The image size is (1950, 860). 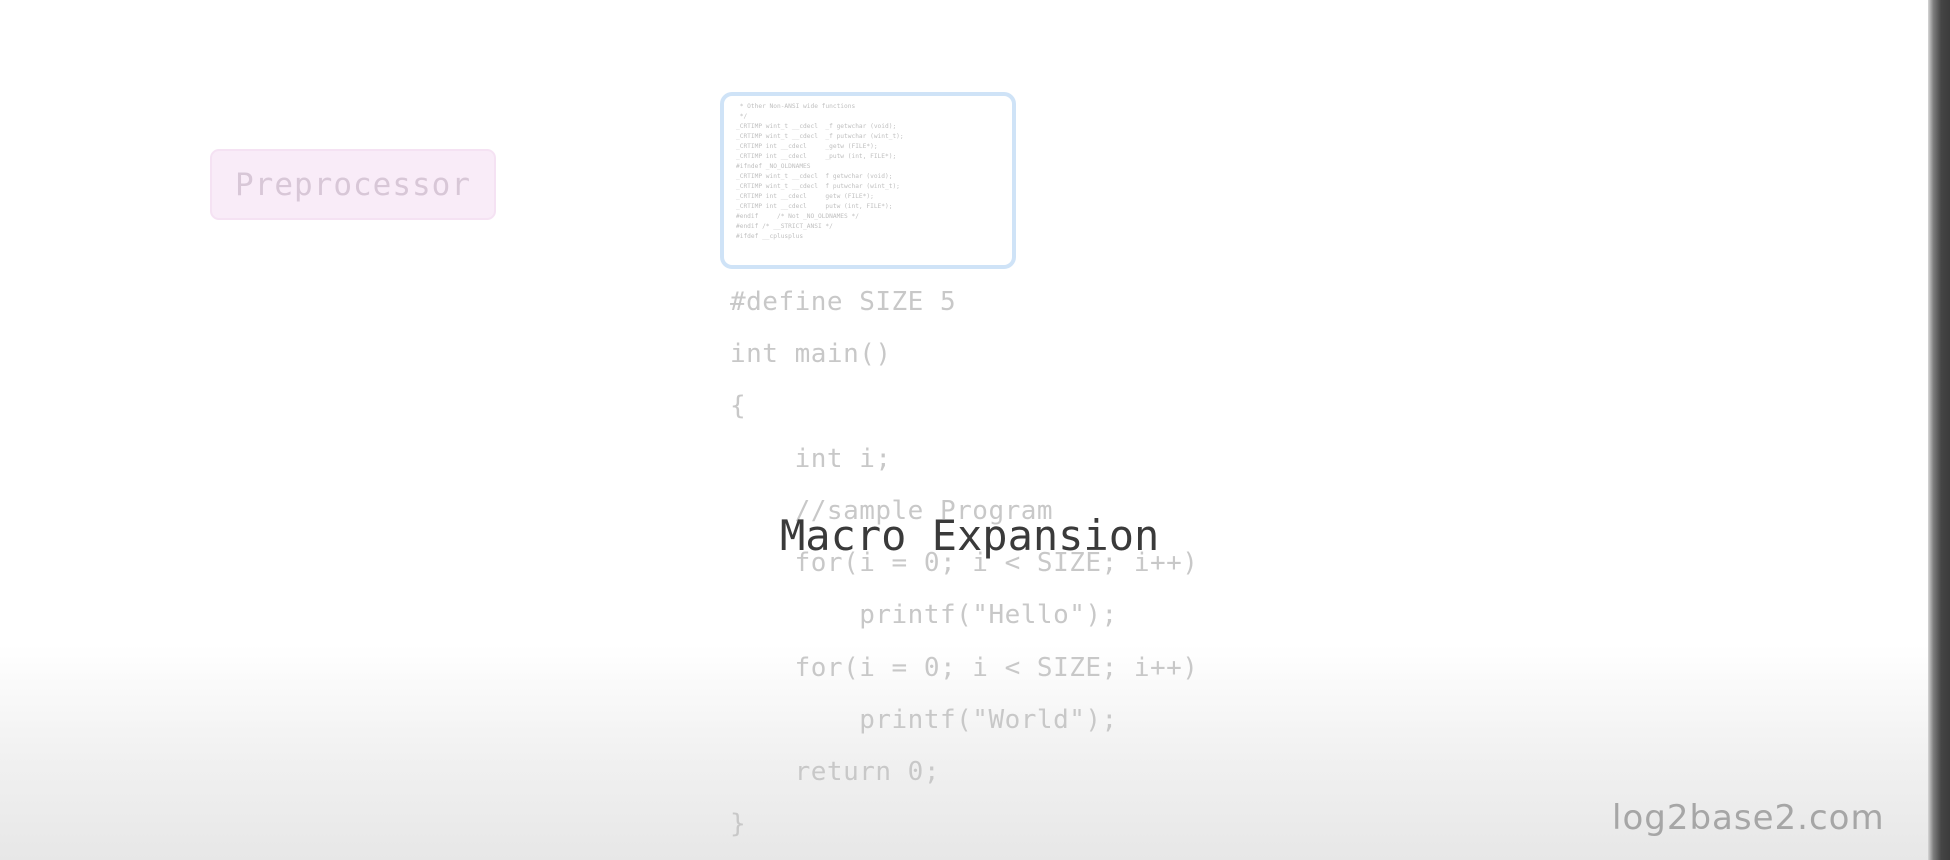 What do you see at coordinates (770, 236) in the screenshot?
I see `header-line: #ifdef __cplusplus` at bounding box center [770, 236].